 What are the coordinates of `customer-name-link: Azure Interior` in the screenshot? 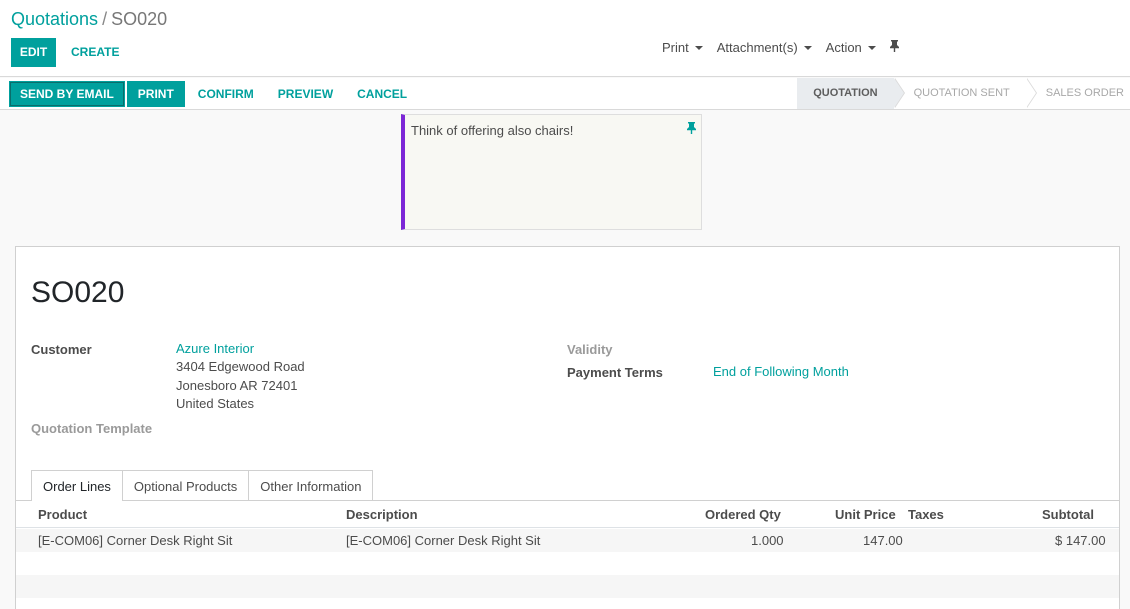 It's located at (215, 349).